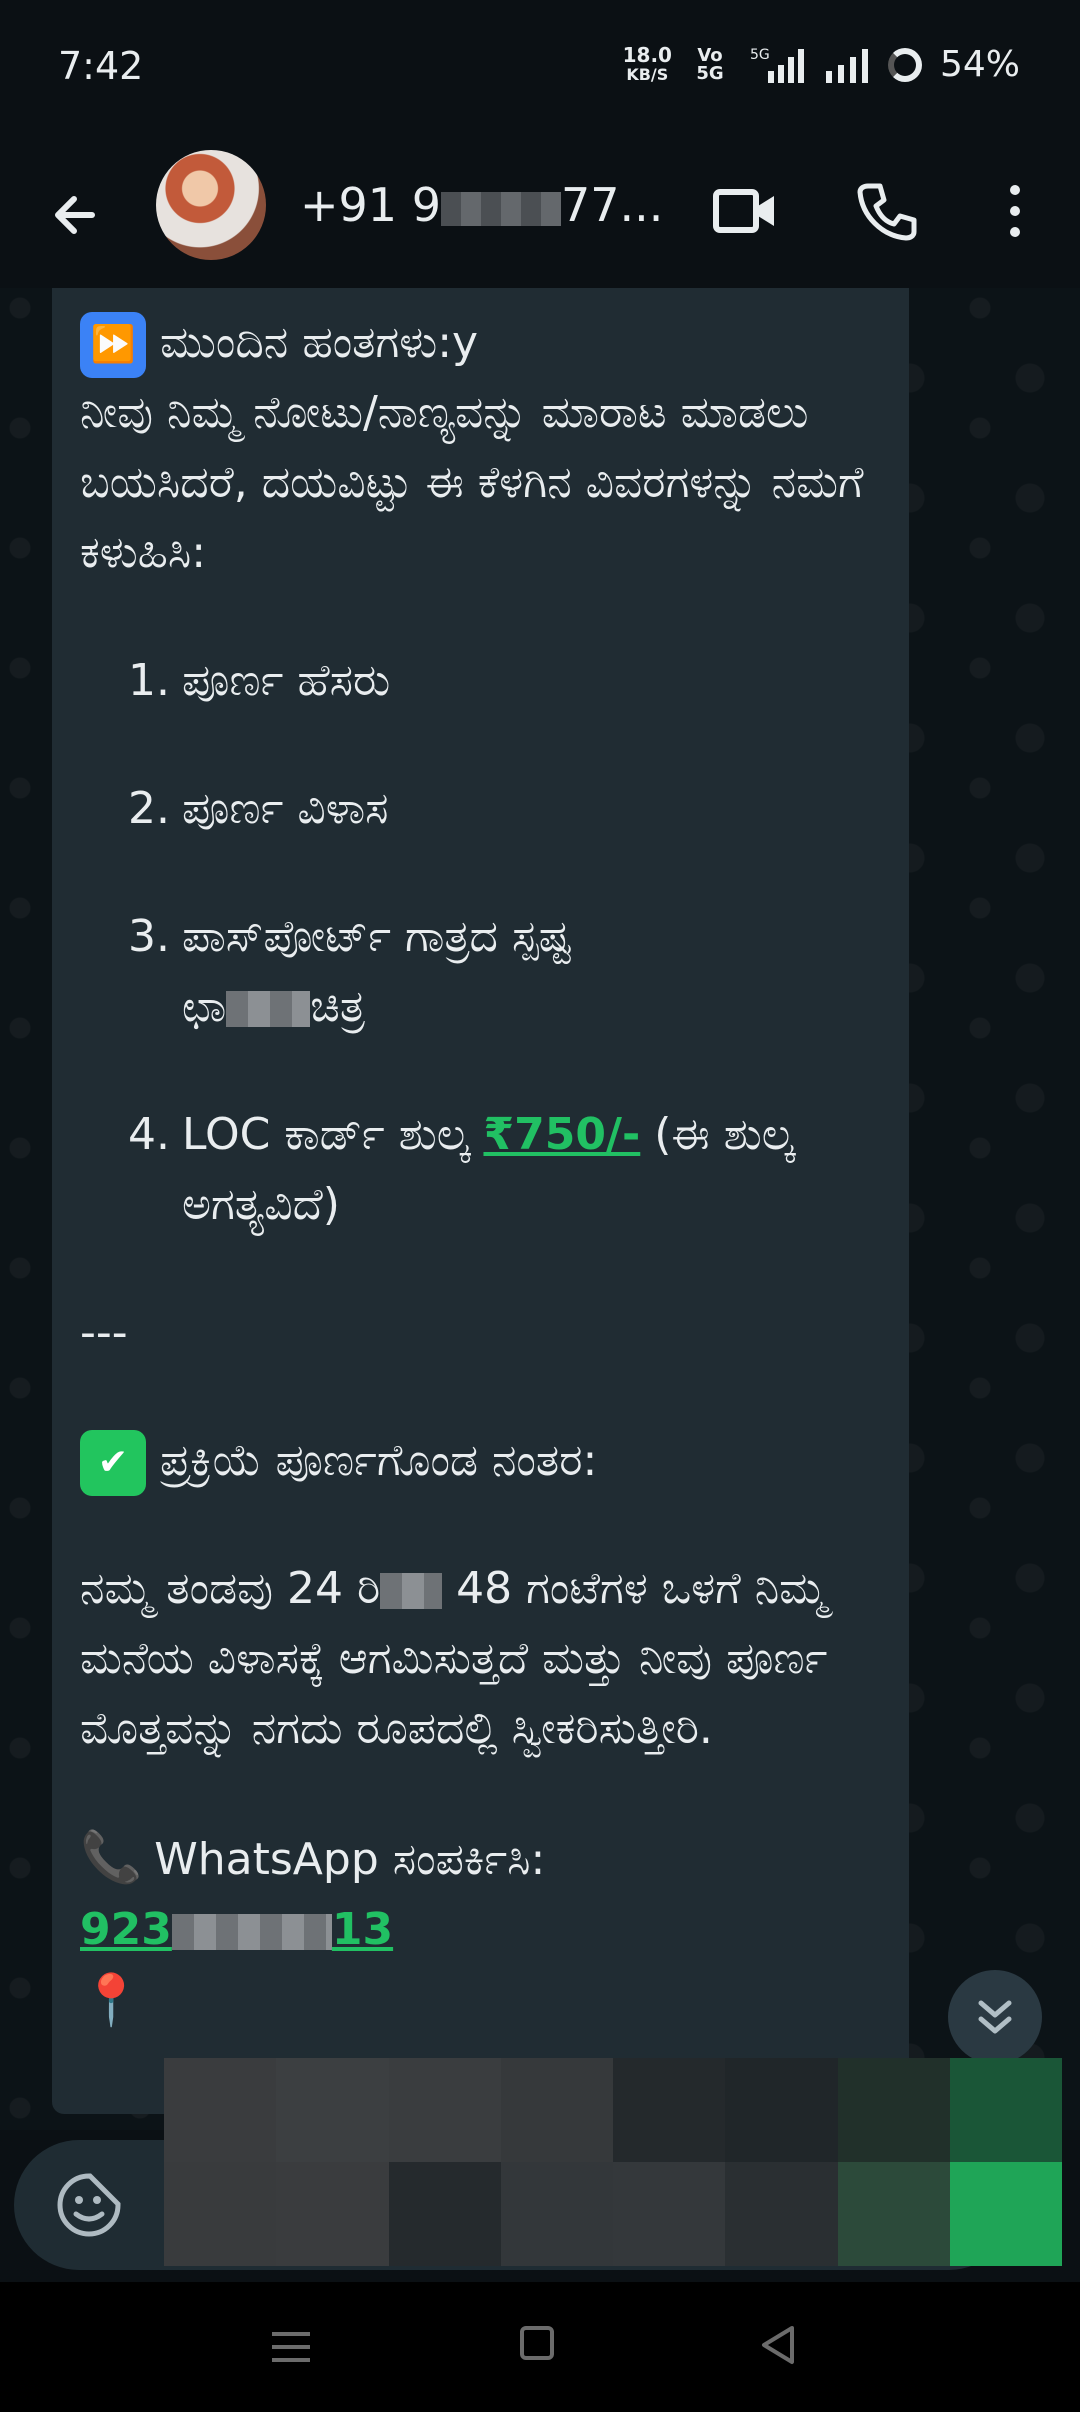 This screenshot has height=2412, width=1080. Describe the element at coordinates (89, 2205) in the screenshot. I see `emoji-sticker-icon` at that location.